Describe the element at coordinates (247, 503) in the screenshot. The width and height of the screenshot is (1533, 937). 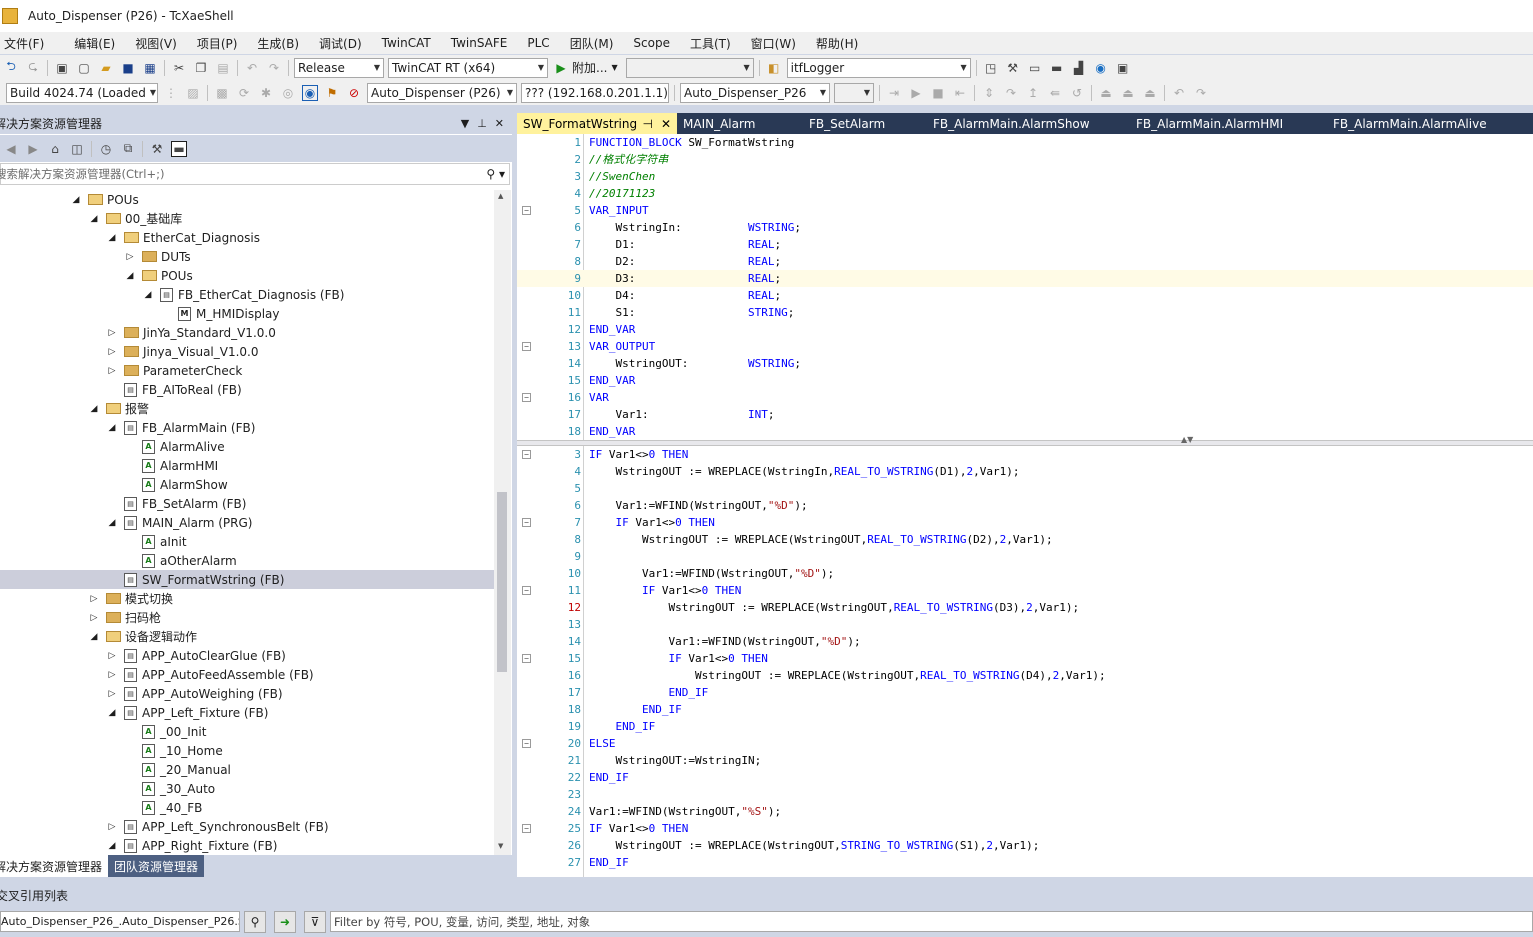
I see `tree-item: ▤ FB_SetAlarm (FB)` at that location.